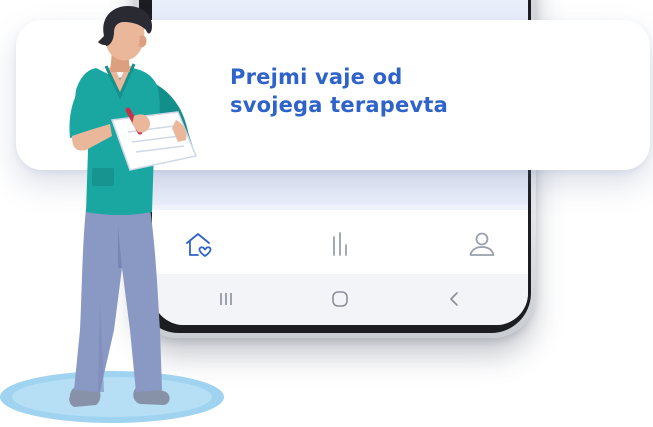  I want to click on system-back-button, so click(454, 299).